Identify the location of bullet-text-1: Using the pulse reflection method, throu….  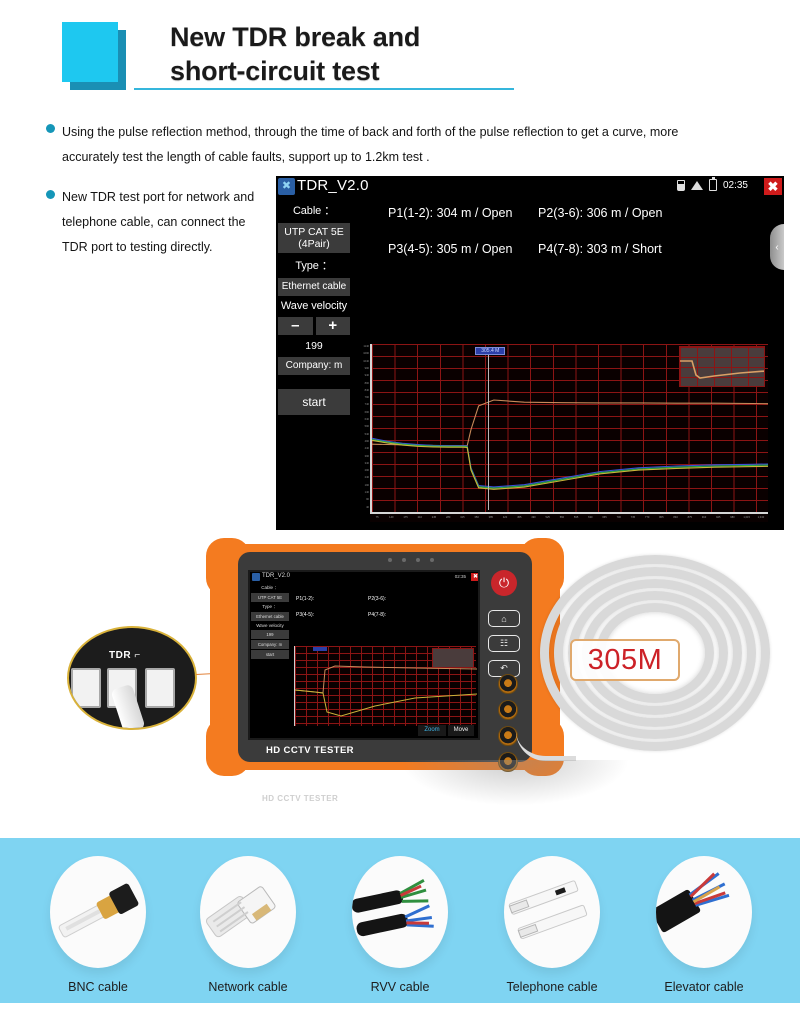
(370, 144).